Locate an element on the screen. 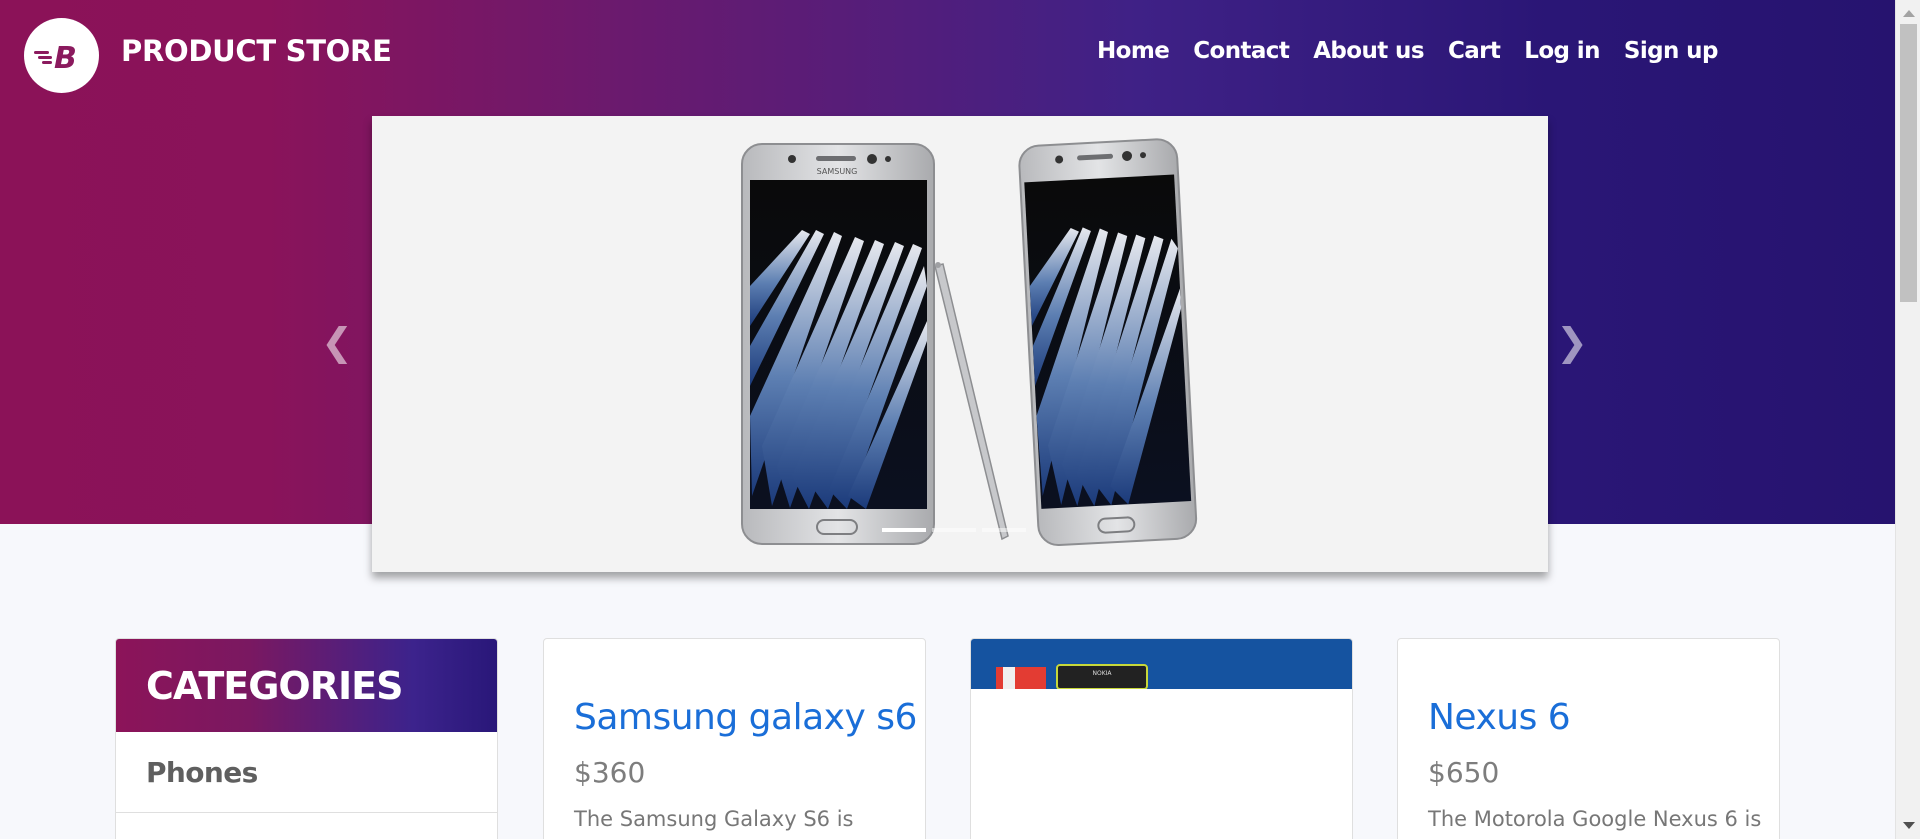  categories-title: CATEGORIES is located at coordinates (274, 685).